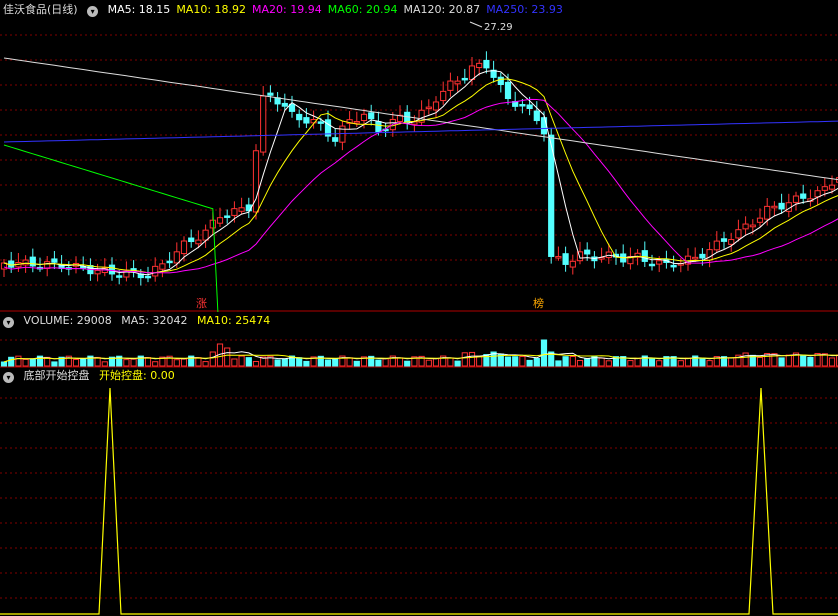 This screenshot has width=838, height=616. I want to click on volume-ma5: MA5: 32042, so click(154, 320).